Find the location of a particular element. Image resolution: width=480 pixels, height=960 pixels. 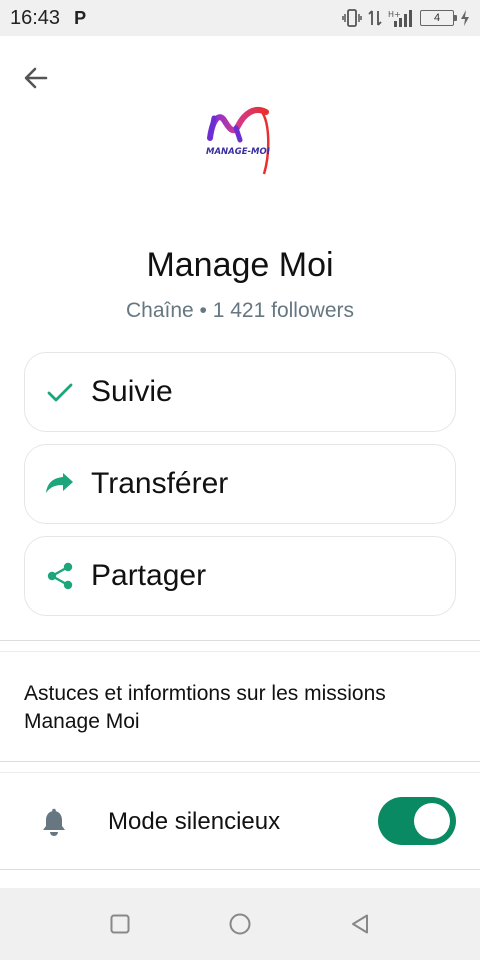

share-button: Partager is located at coordinates (240, 576).